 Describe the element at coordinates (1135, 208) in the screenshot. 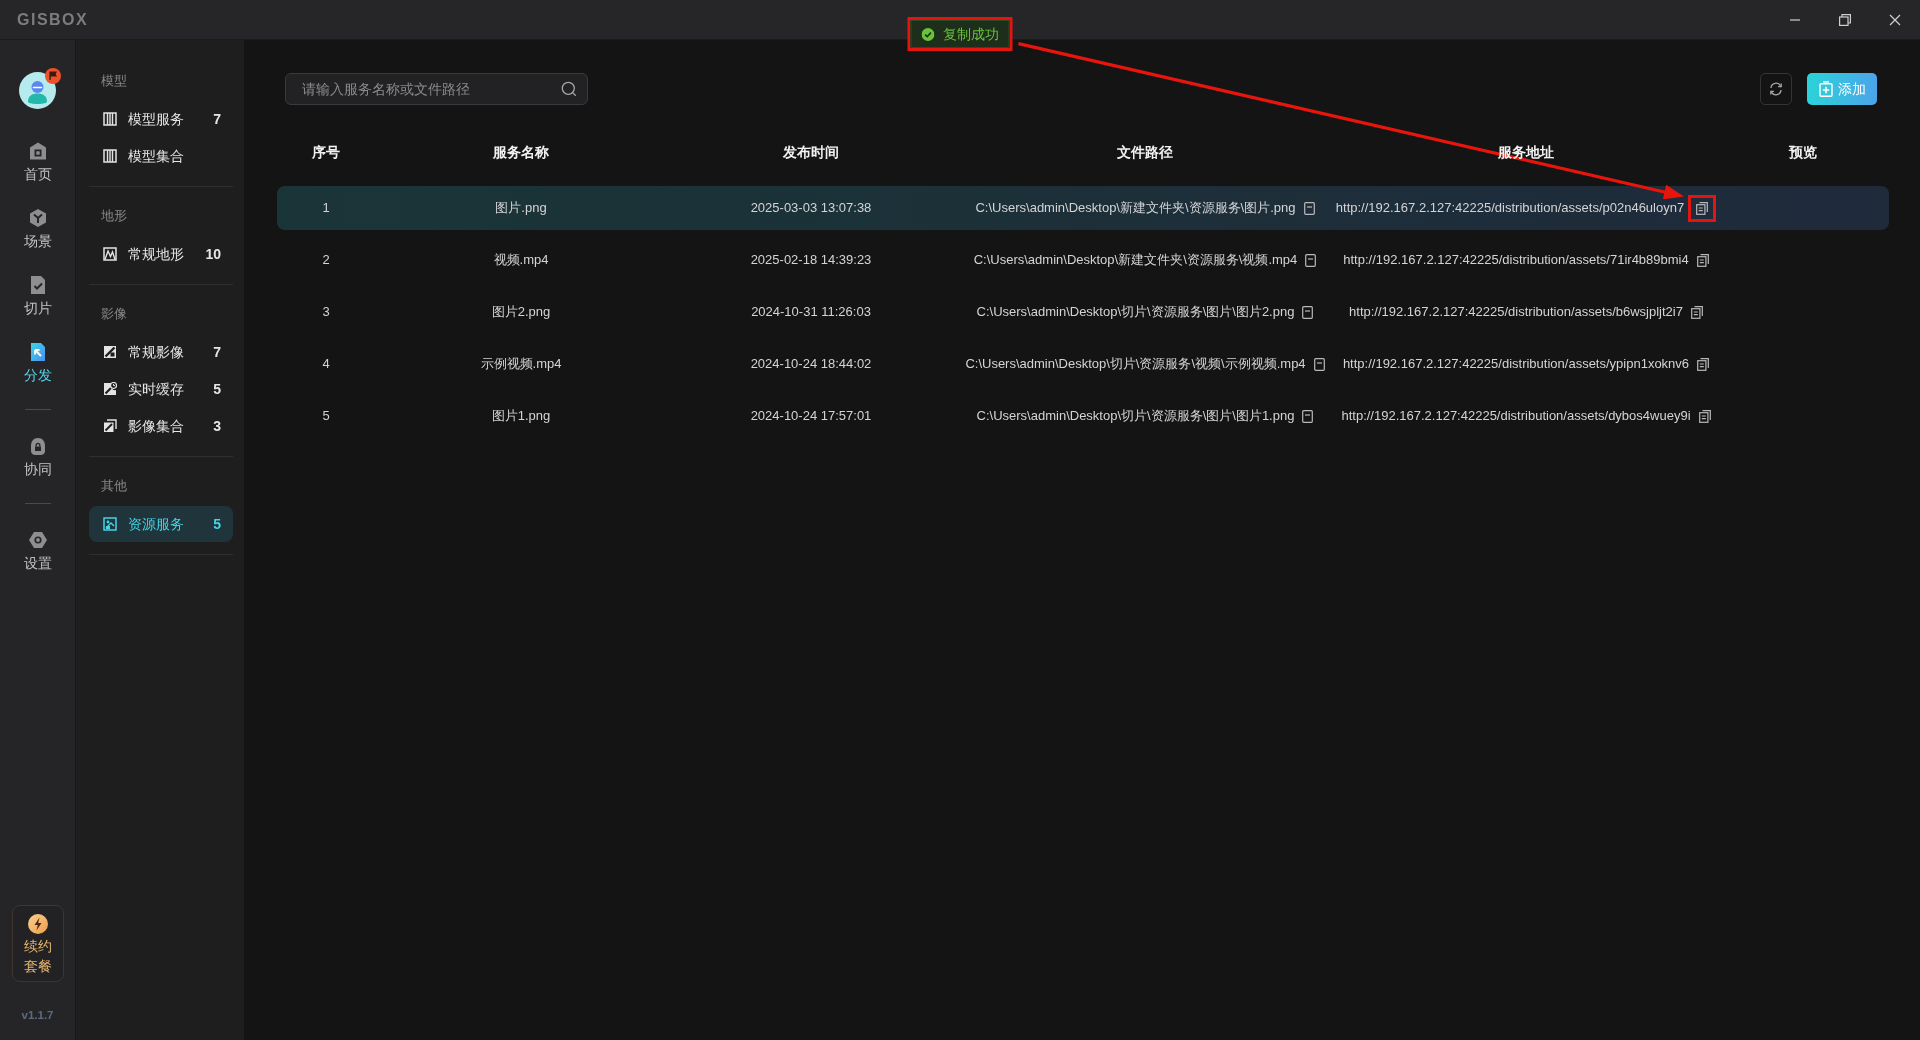

I see `file-path: C:\Users\admin\Desktop\新建文件夹\资源服务\图片.png` at that location.